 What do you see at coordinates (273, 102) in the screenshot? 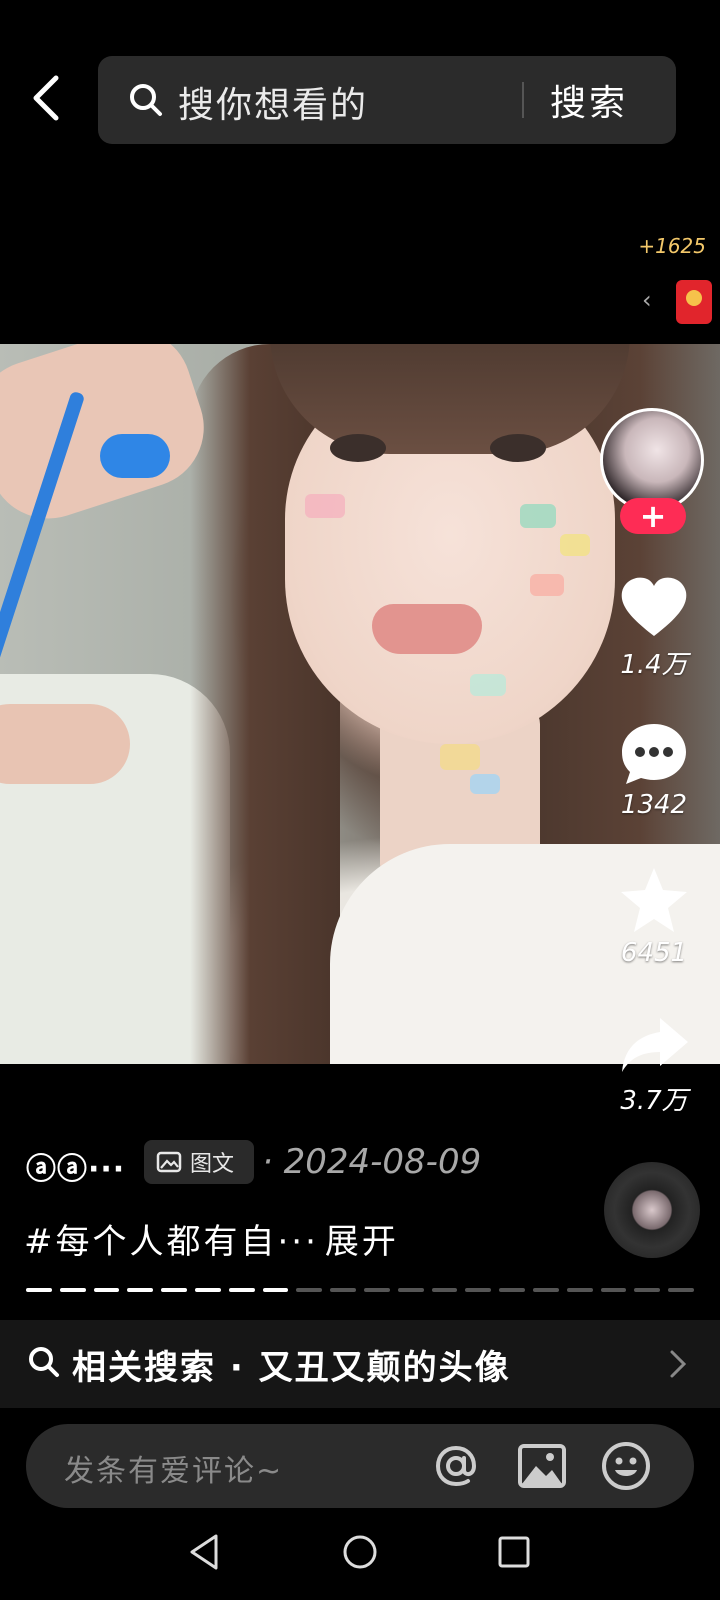
I see `search-input: 搜你想看的` at bounding box center [273, 102].